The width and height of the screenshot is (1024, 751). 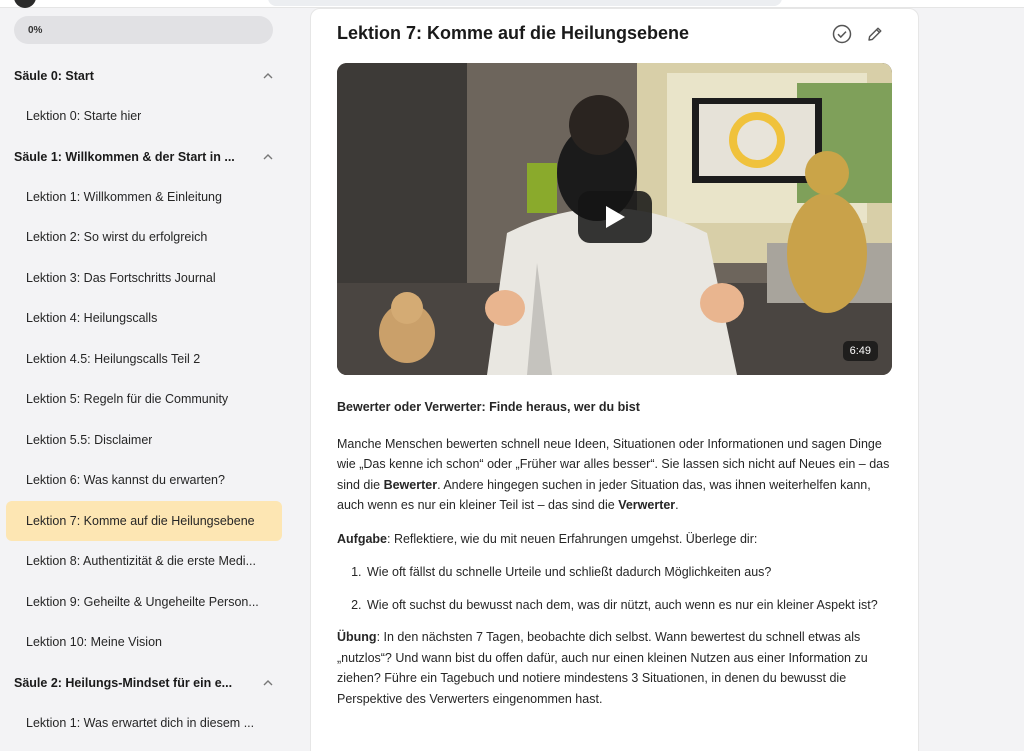 What do you see at coordinates (143, 30) in the screenshot?
I see `progress-bar: 0%` at bounding box center [143, 30].